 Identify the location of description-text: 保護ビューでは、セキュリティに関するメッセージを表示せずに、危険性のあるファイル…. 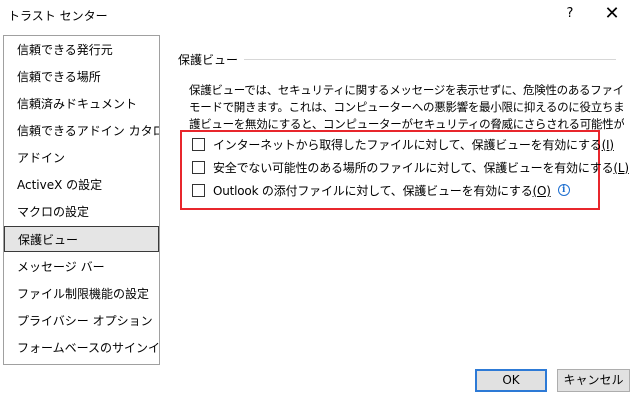
(406, 107).